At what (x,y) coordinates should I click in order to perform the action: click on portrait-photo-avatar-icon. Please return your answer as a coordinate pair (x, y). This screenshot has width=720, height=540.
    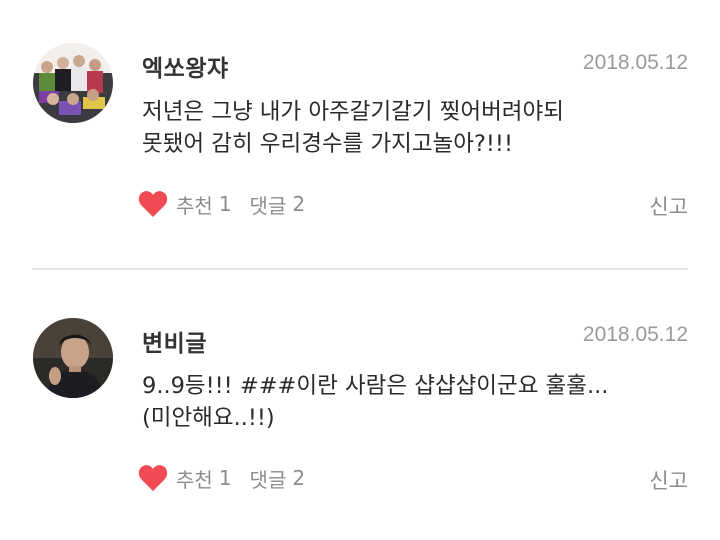
    Looking at the image, I should click on (73, 358).